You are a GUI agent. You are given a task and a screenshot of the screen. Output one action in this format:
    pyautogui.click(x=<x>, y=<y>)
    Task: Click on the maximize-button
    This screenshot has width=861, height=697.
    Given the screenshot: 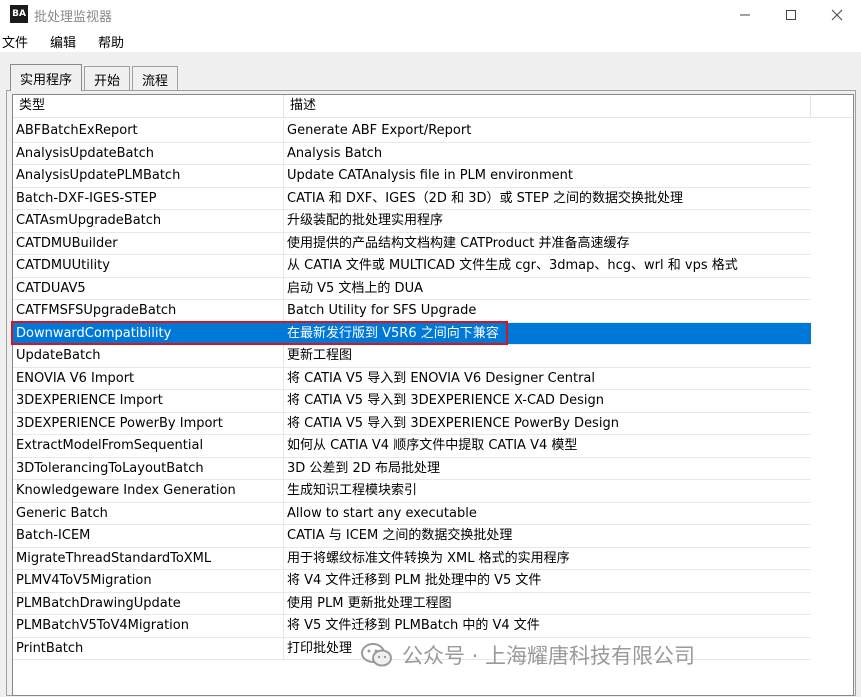 What is the action you would take?
    pyautogui.click(x=791, y=15)
    